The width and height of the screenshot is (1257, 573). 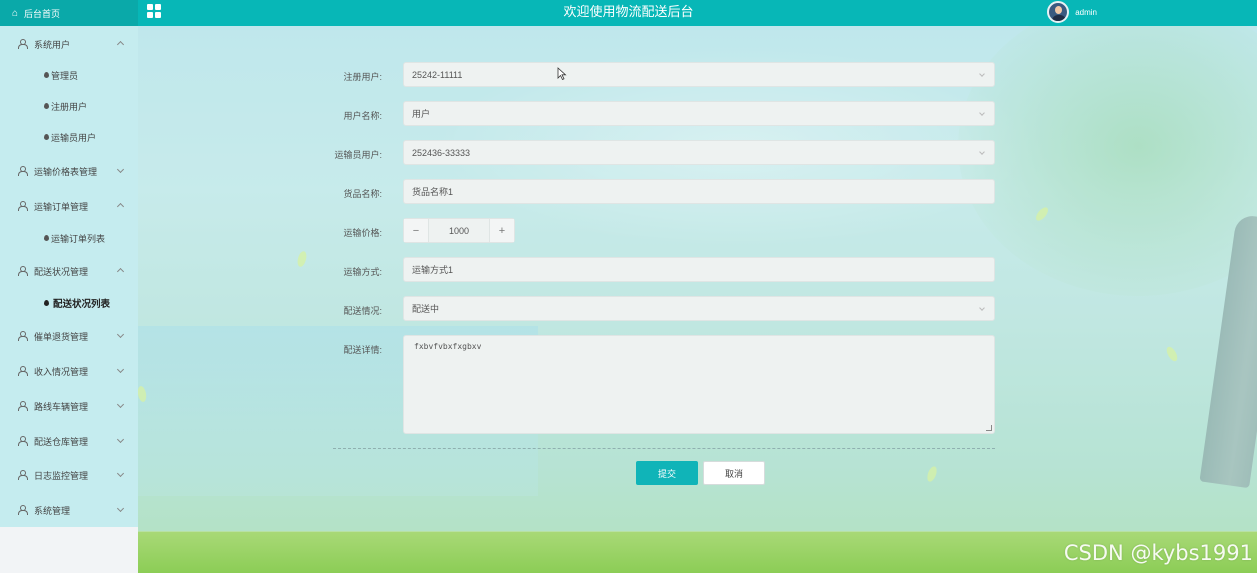 I want to click on sidebar-item-label: 路线车辆管理, so click(x=61, y=406).